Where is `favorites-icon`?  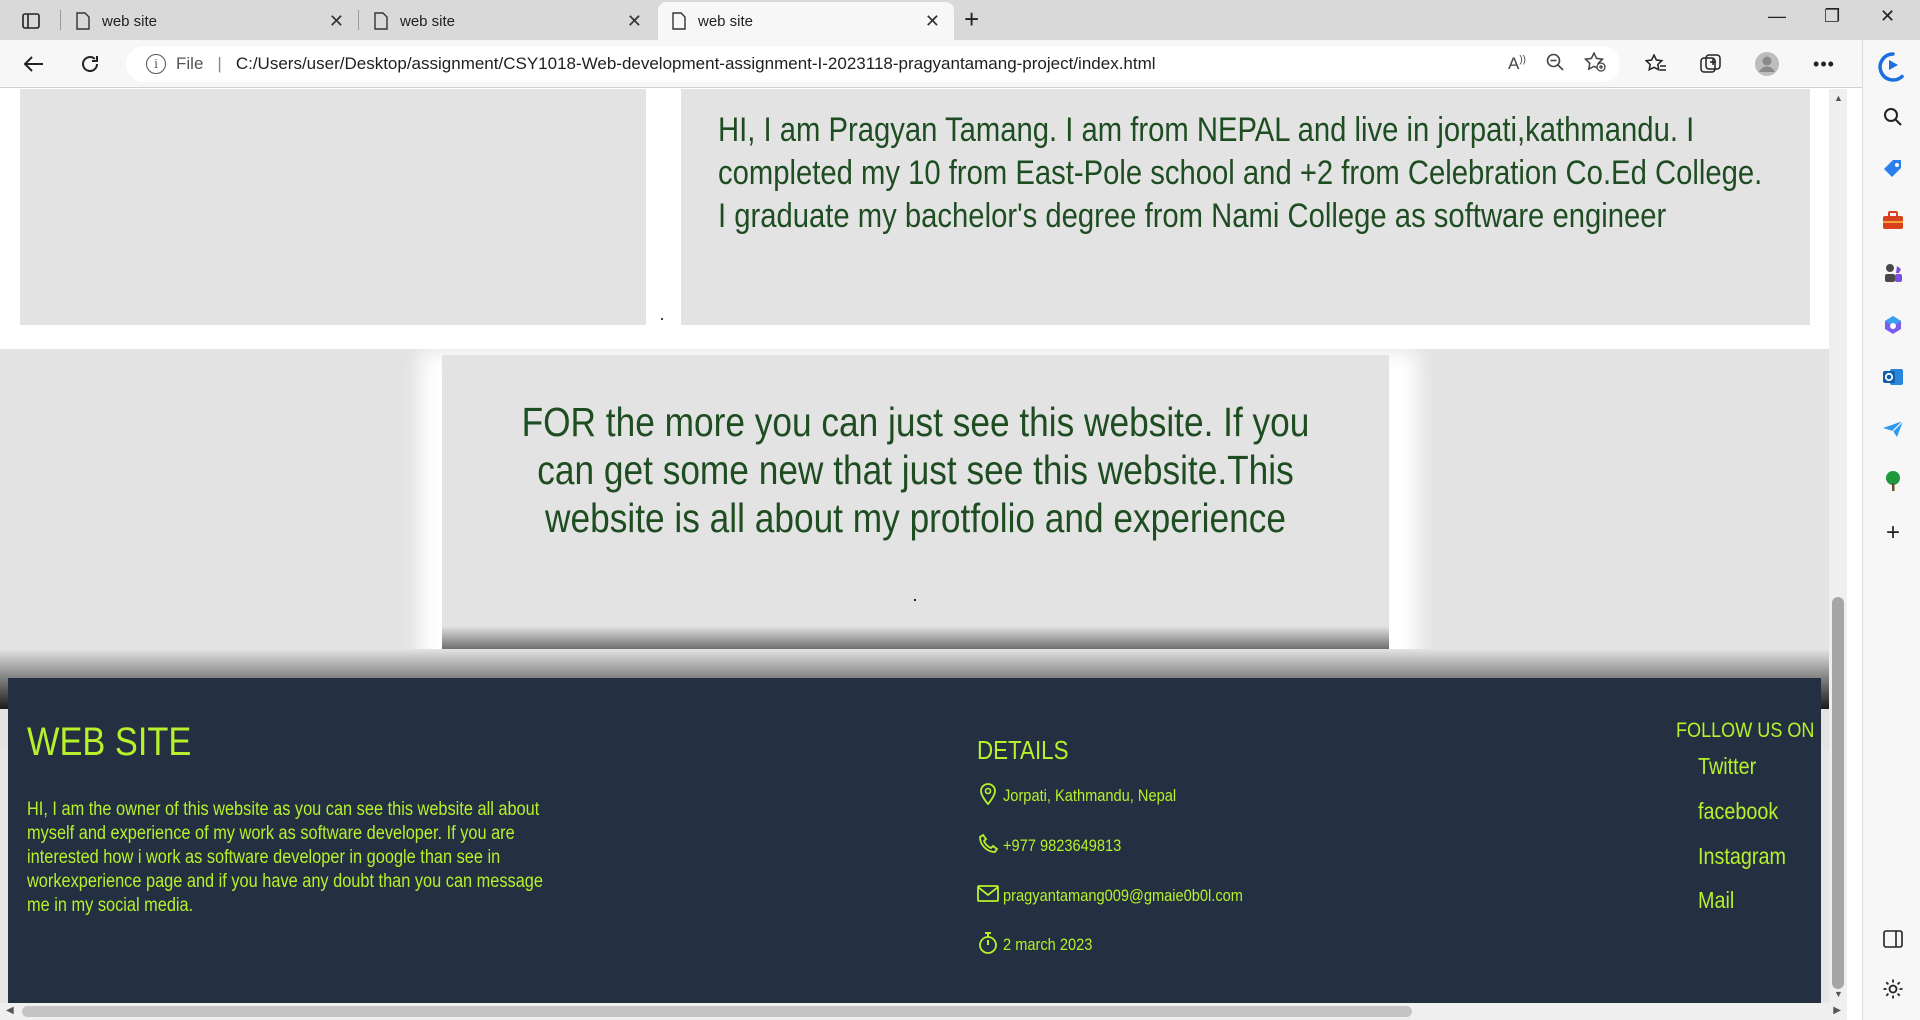 favorites-icon is located at coordinates (1655, 63).